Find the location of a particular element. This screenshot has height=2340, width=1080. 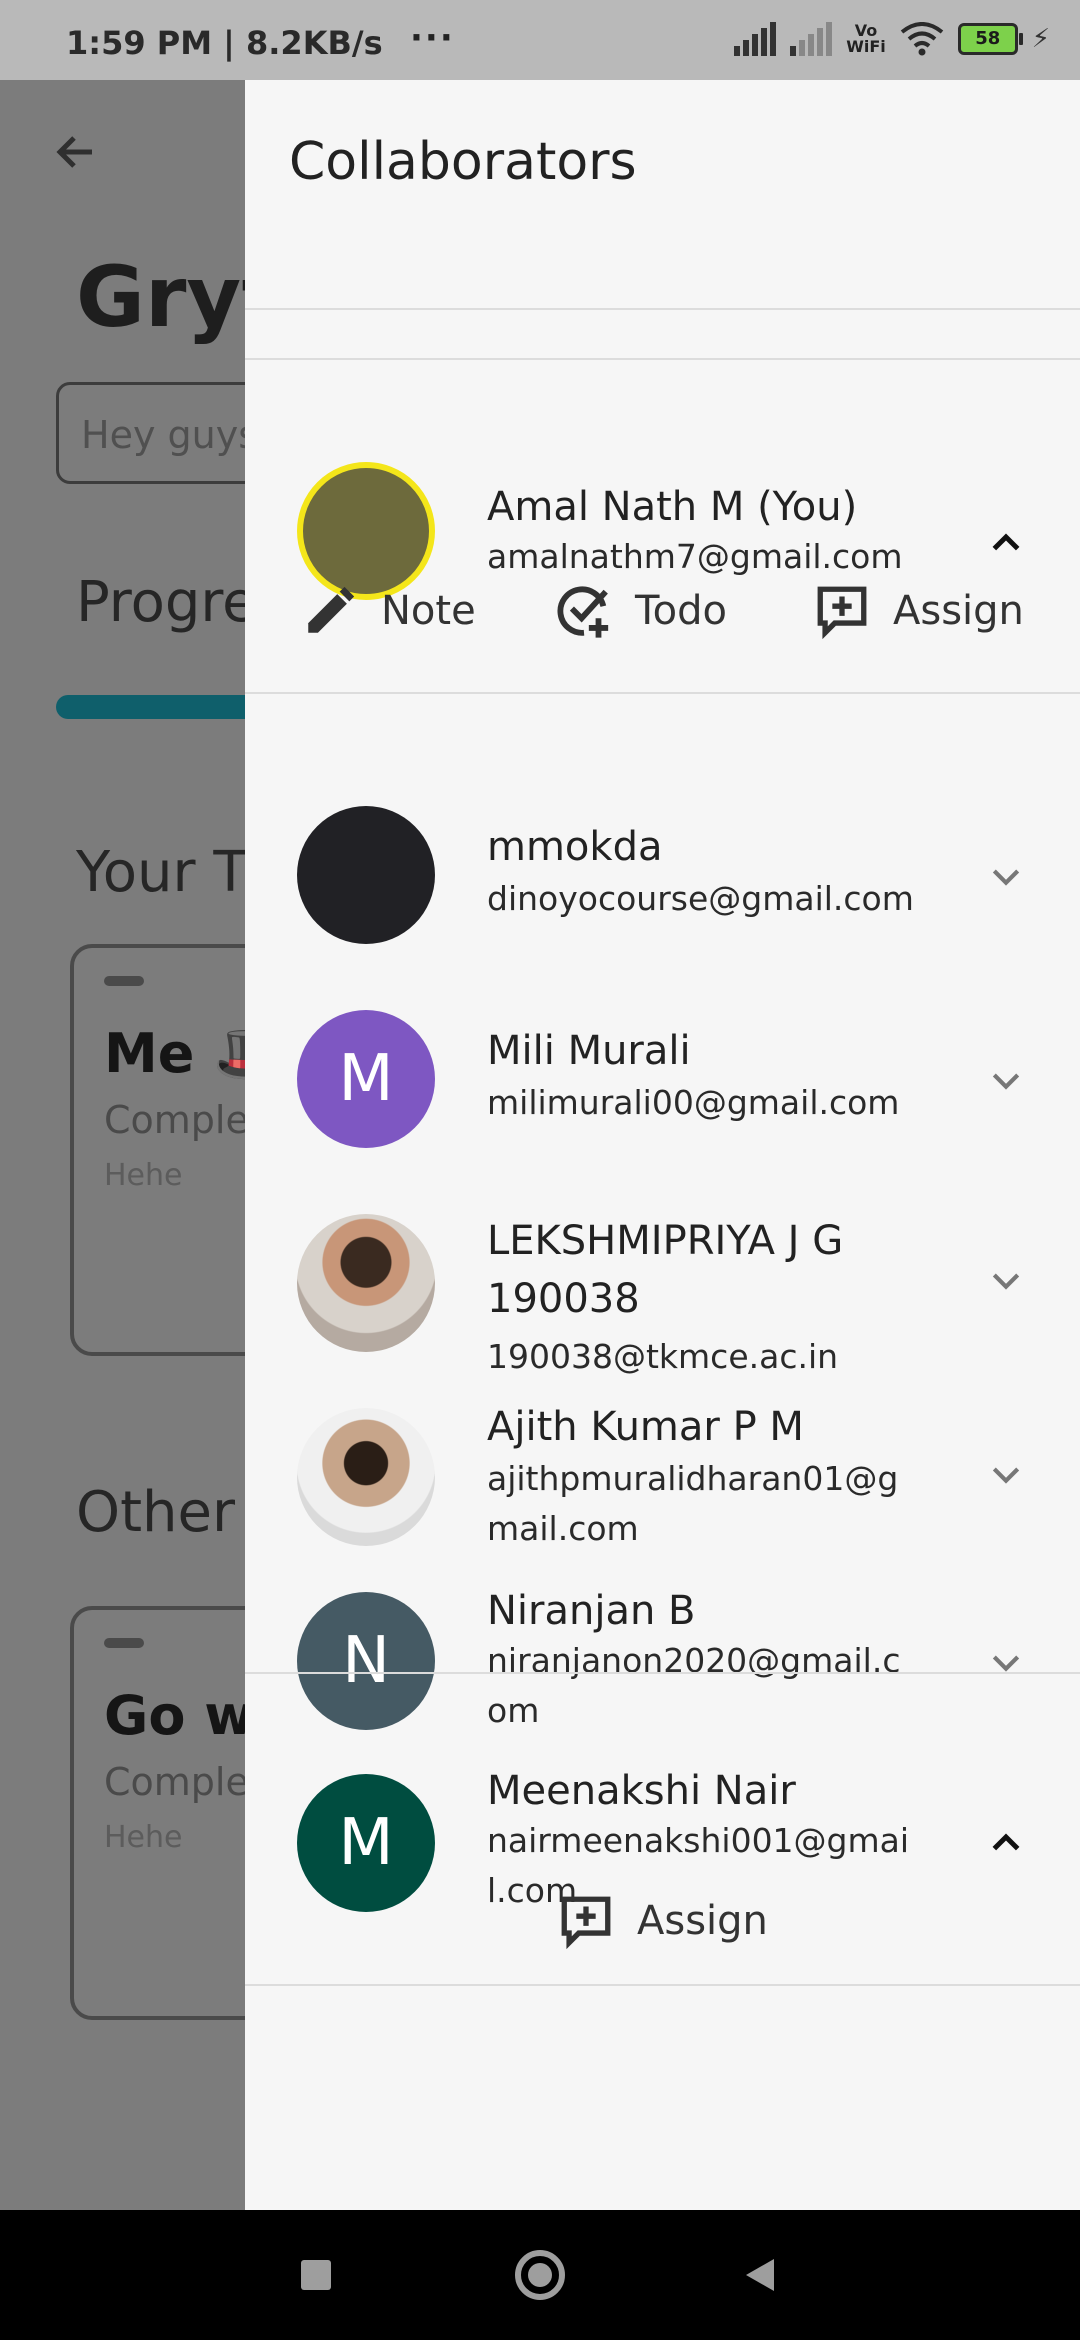

collaborator-name: Meenakshi Nair is located at coordinates (641, 1791).